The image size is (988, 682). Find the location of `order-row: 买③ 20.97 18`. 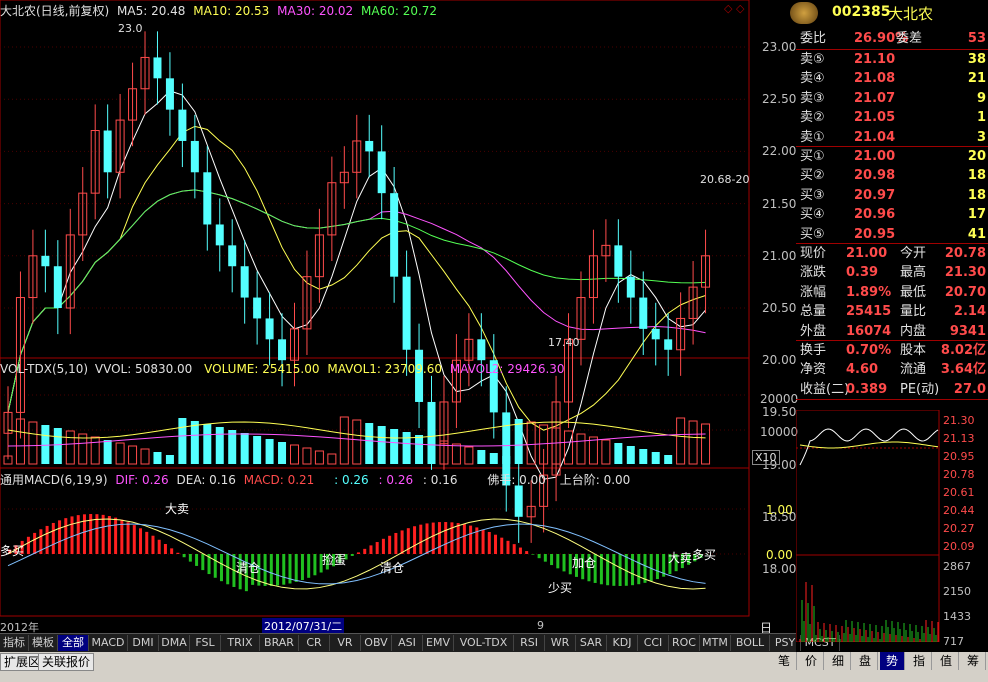

order-row: 买③ 20.97 18 is located at coordinates (892, 195).